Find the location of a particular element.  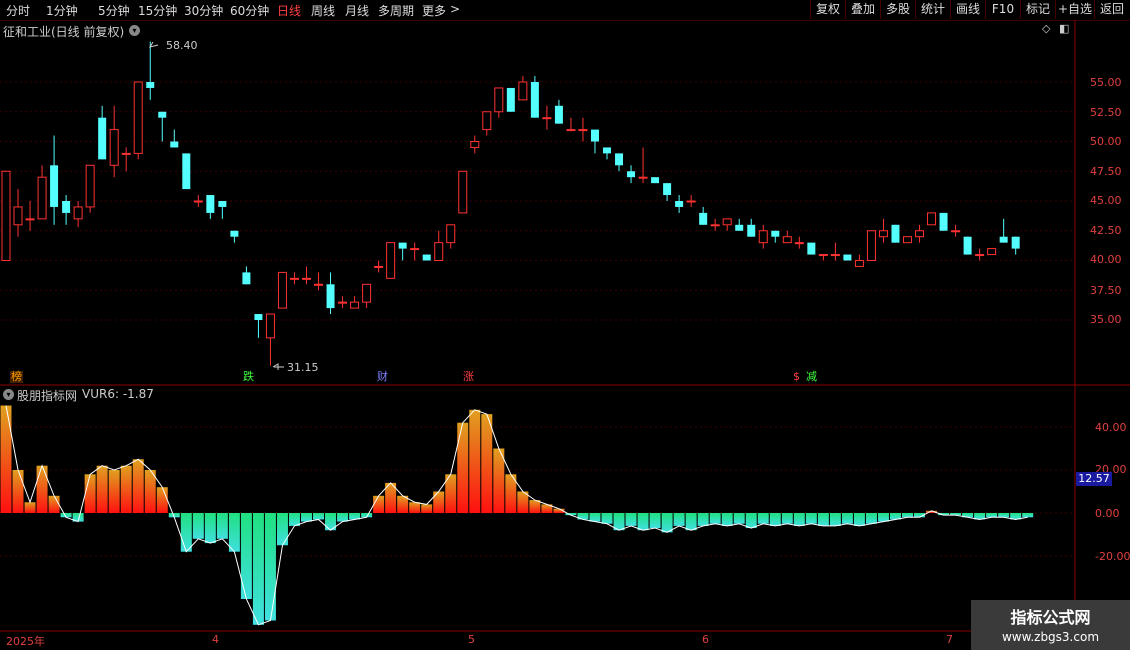

price-tick: 45.00 is located at coordinates (1106, 200).